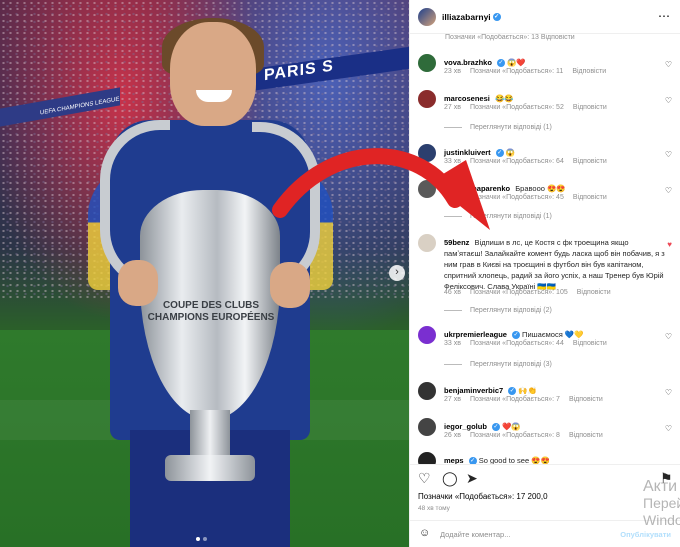 The height and width of the screenshot is (547, 680). I want to click on comment-icon: ◯, so click(450, 478).